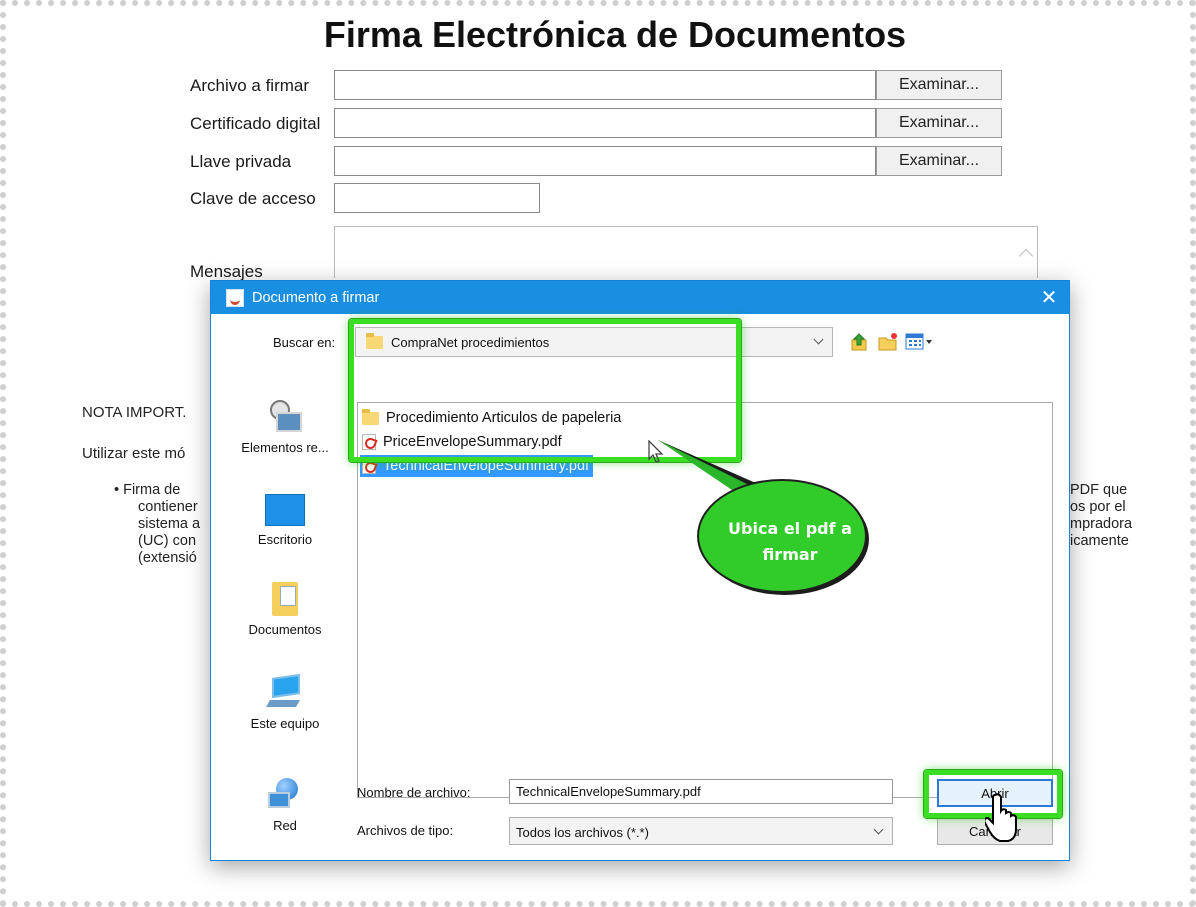 The width and height of the screenshot is (1196, 907). Describe the element at coordinates (701, 791) in the screenshot. I see `filename-input: TechnicalEnvelopeSummary.pdf` at that location.